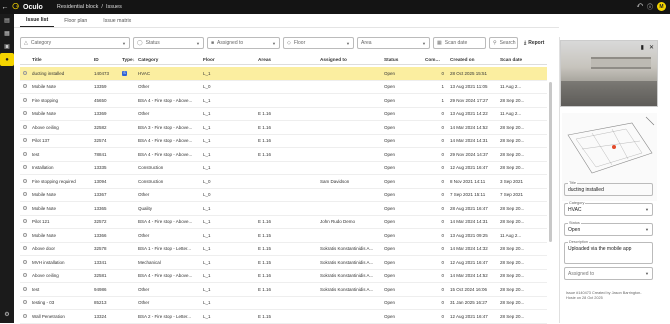 The width and height of the screenshot is (670, 324). Describe the element at coordinates (62, 59) in the screenshot. I see `col-title: Title` at that location.